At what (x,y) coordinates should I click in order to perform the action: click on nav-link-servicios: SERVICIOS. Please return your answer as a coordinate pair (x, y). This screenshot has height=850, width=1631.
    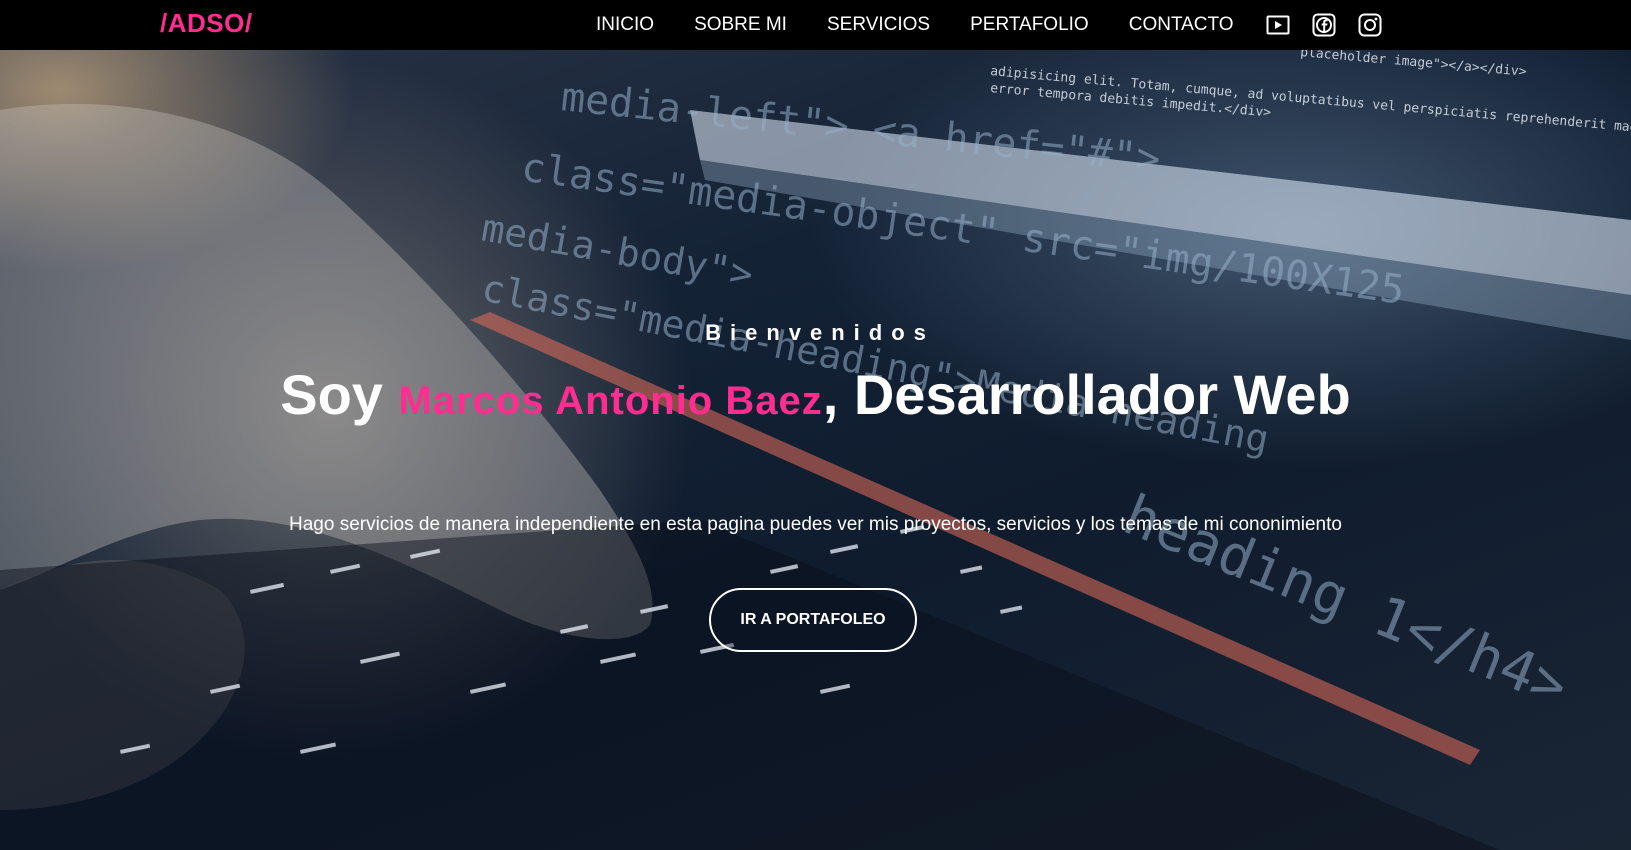
    Looking at the image, I should click on (878, 25).